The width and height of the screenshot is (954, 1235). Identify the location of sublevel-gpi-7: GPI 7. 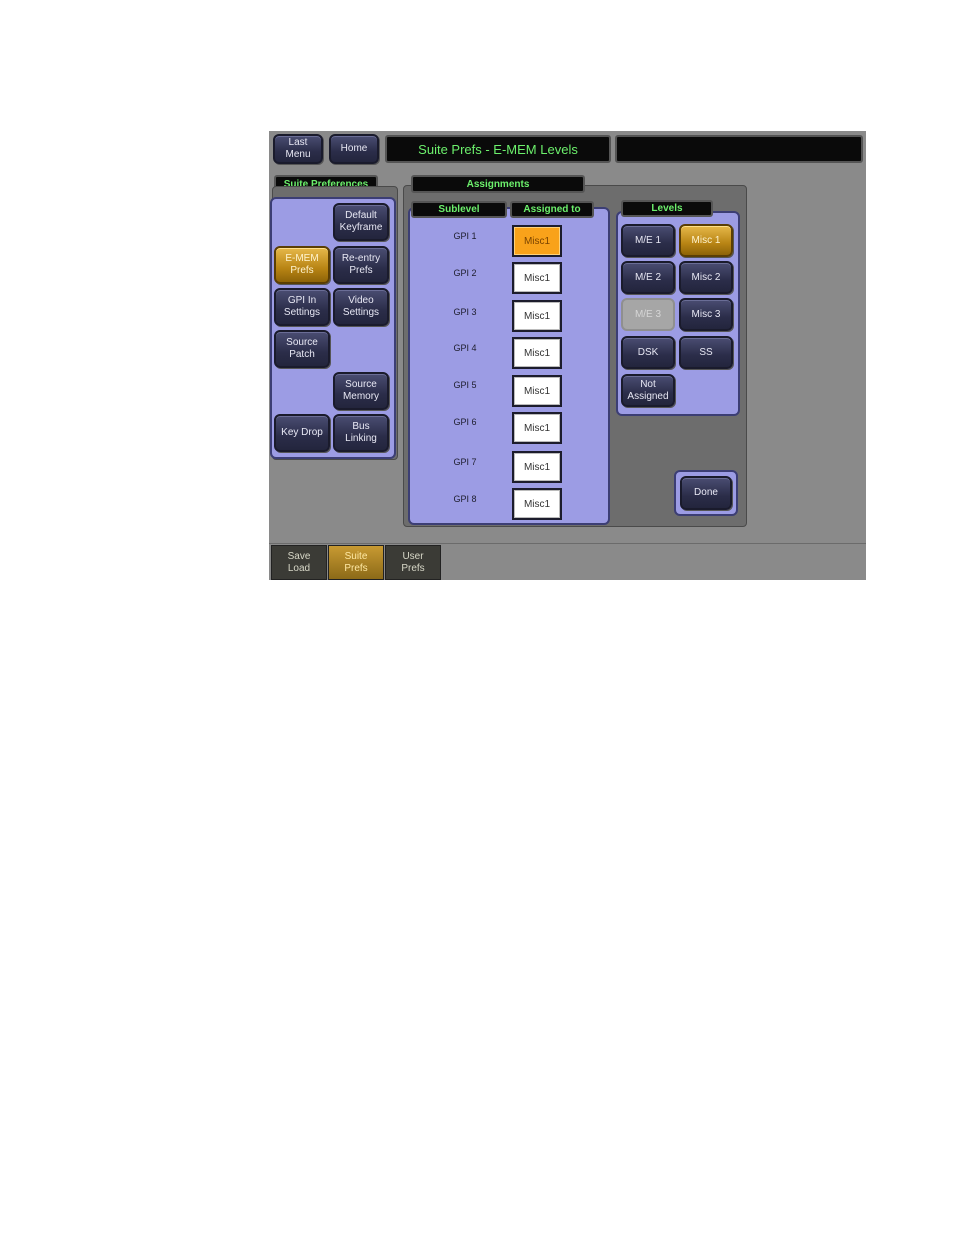
(465, 462).